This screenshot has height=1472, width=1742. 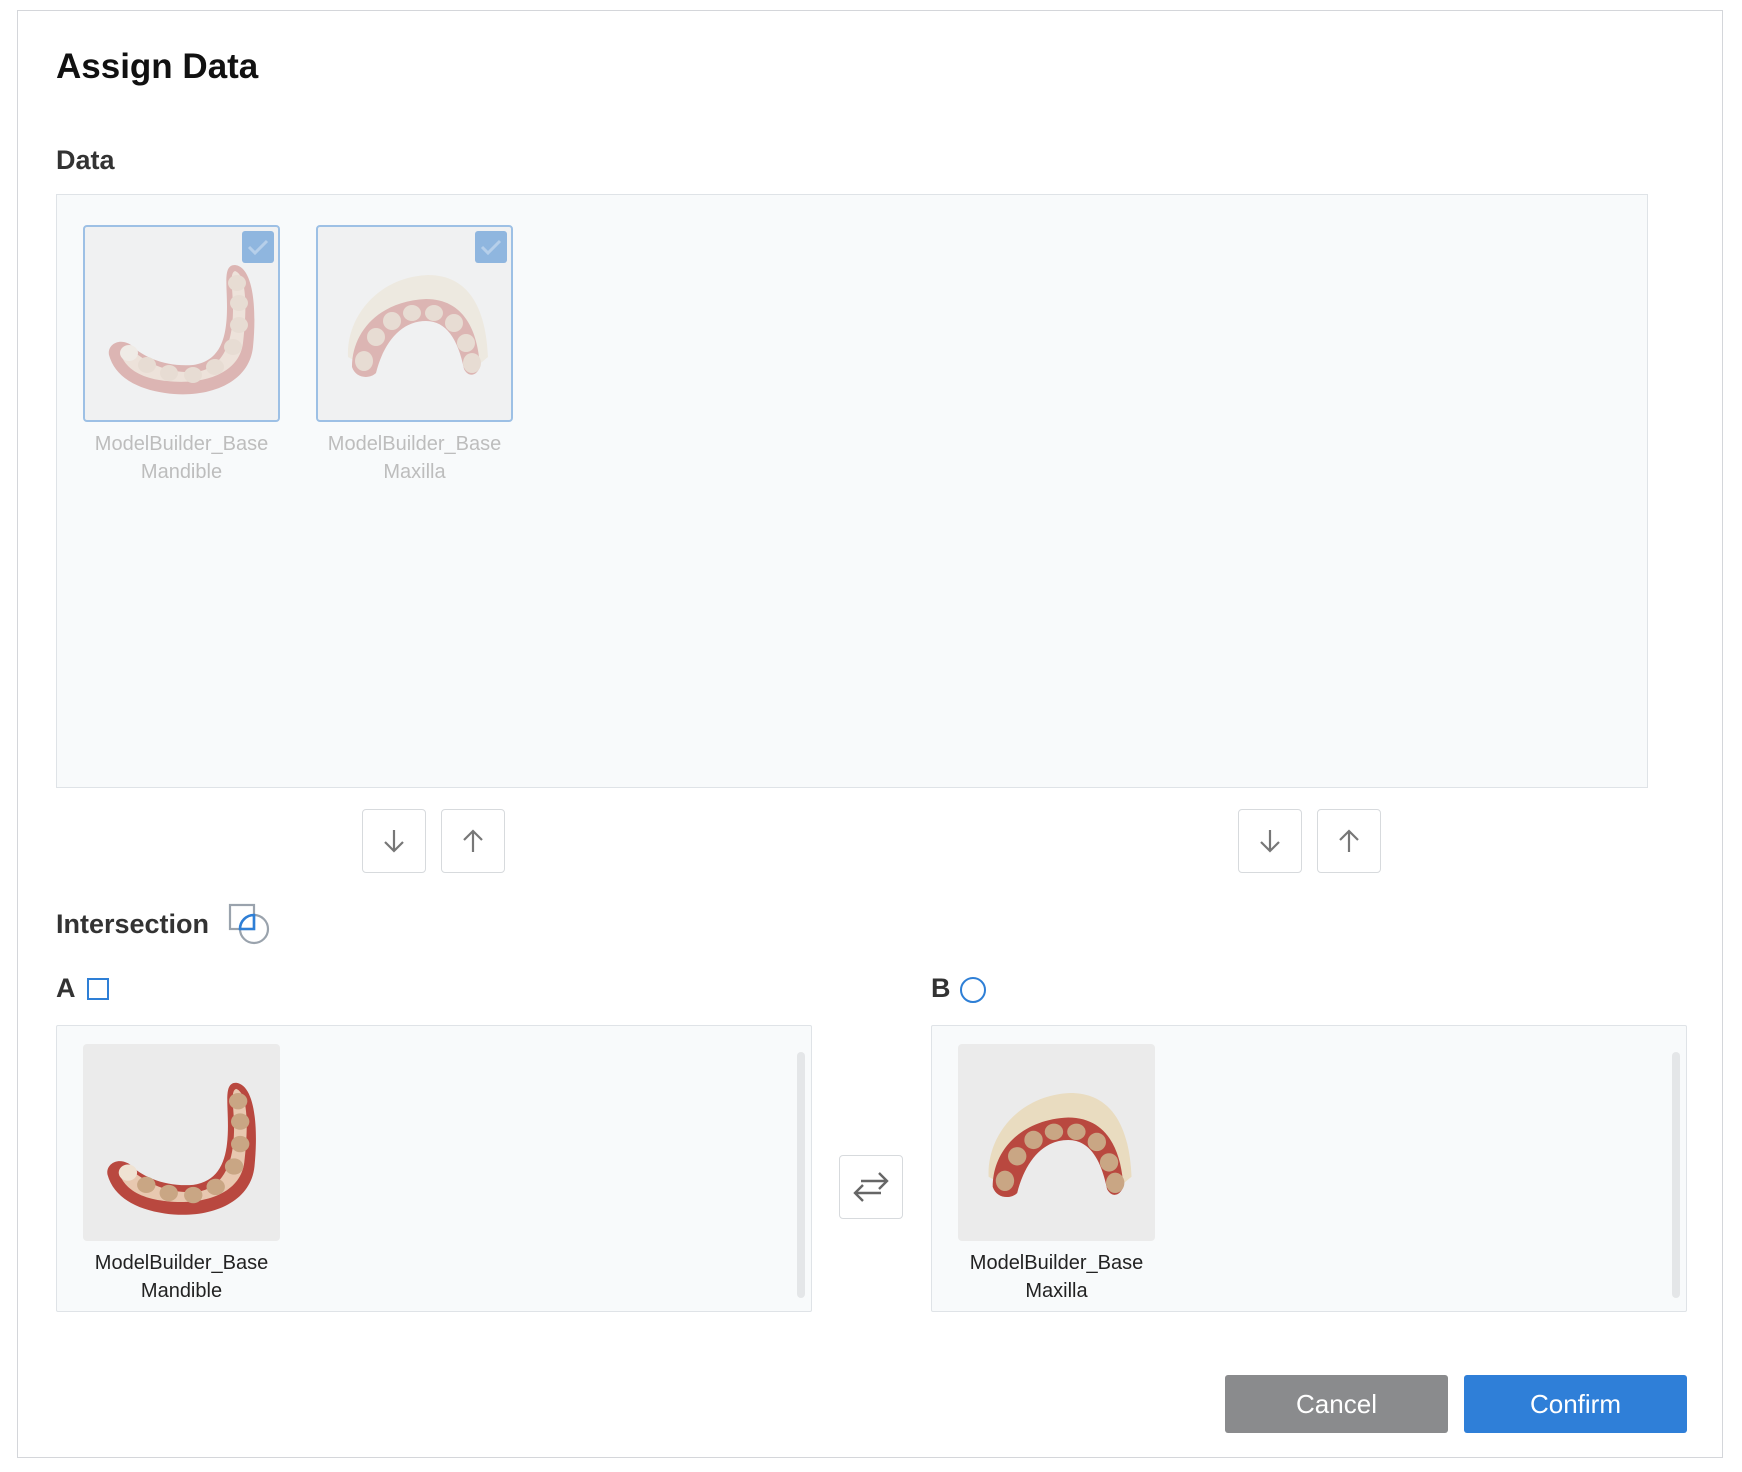 What do you see at coordinates (157, 66) in the screenshot?
I see `dialog-title: Assign Data` at bounding box center [157, 66].